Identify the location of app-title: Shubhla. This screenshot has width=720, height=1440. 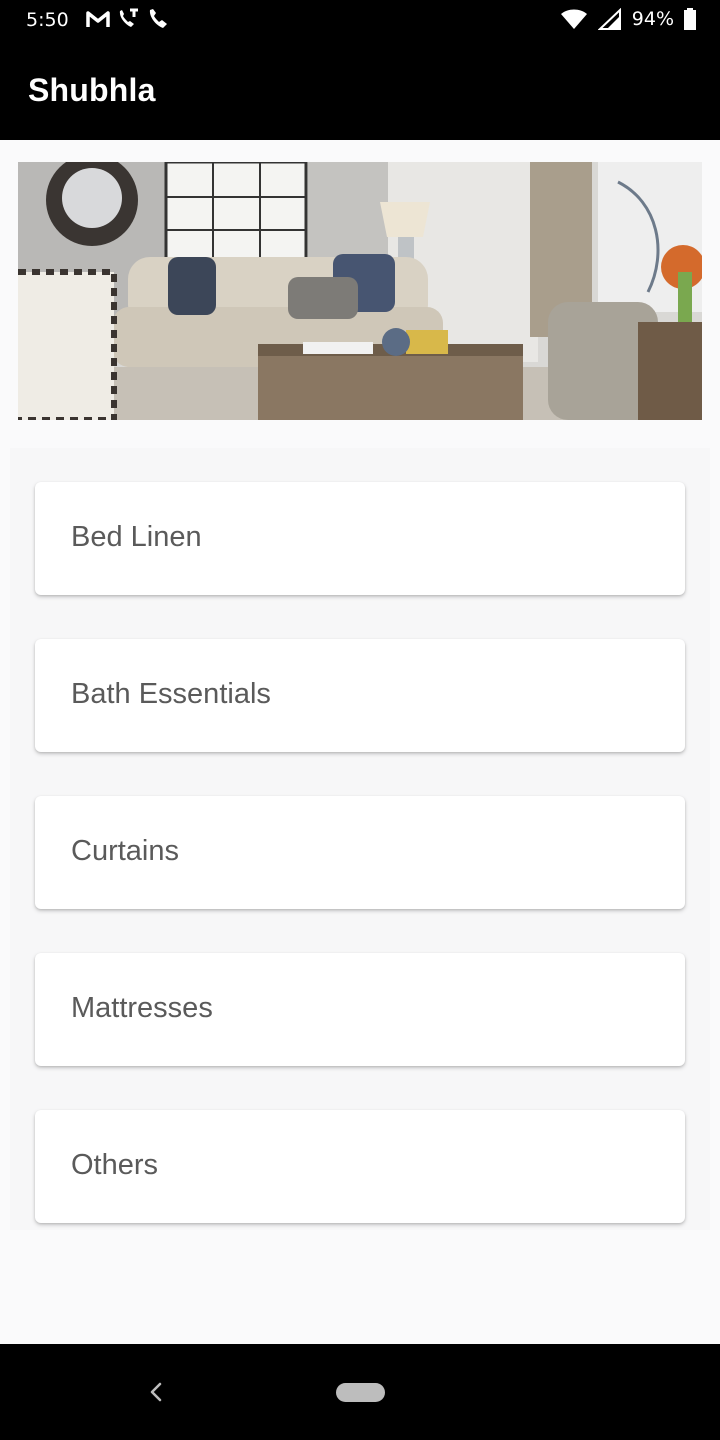
(92, 90).